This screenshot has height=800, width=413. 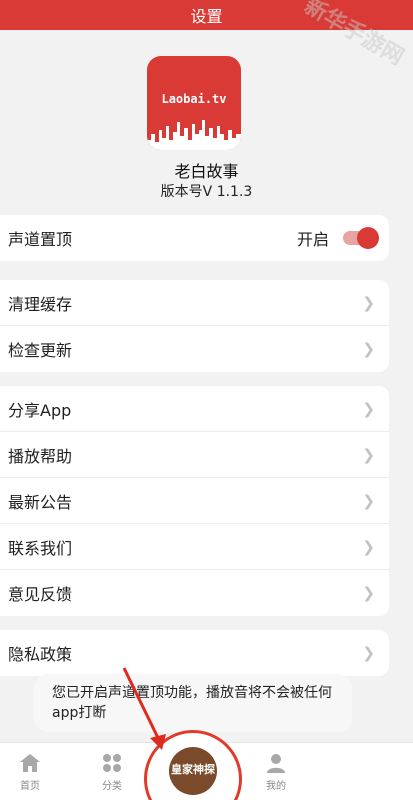 I want to click on tab-home: 首页, so click(x=30, y=772).